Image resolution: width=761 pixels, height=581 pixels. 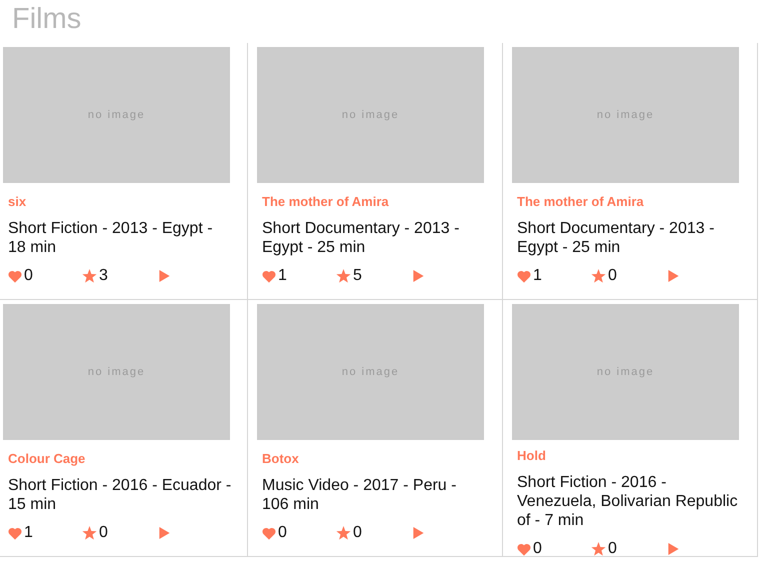 I want to click on film-title-link: Botox, so click(x=382, y=458).